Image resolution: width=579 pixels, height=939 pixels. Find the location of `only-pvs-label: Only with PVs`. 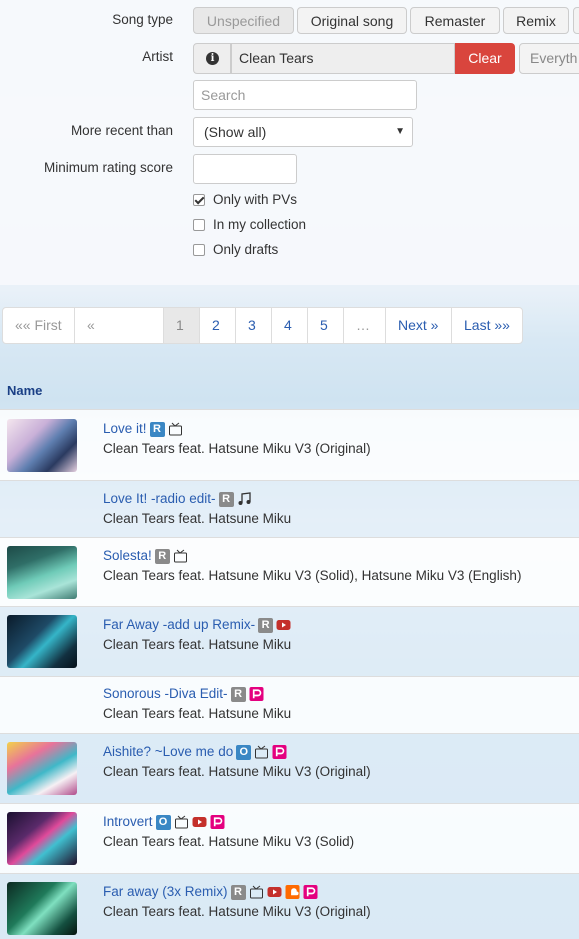

only-pvs-label: Only with PVs is located at coordinates (255, 199).